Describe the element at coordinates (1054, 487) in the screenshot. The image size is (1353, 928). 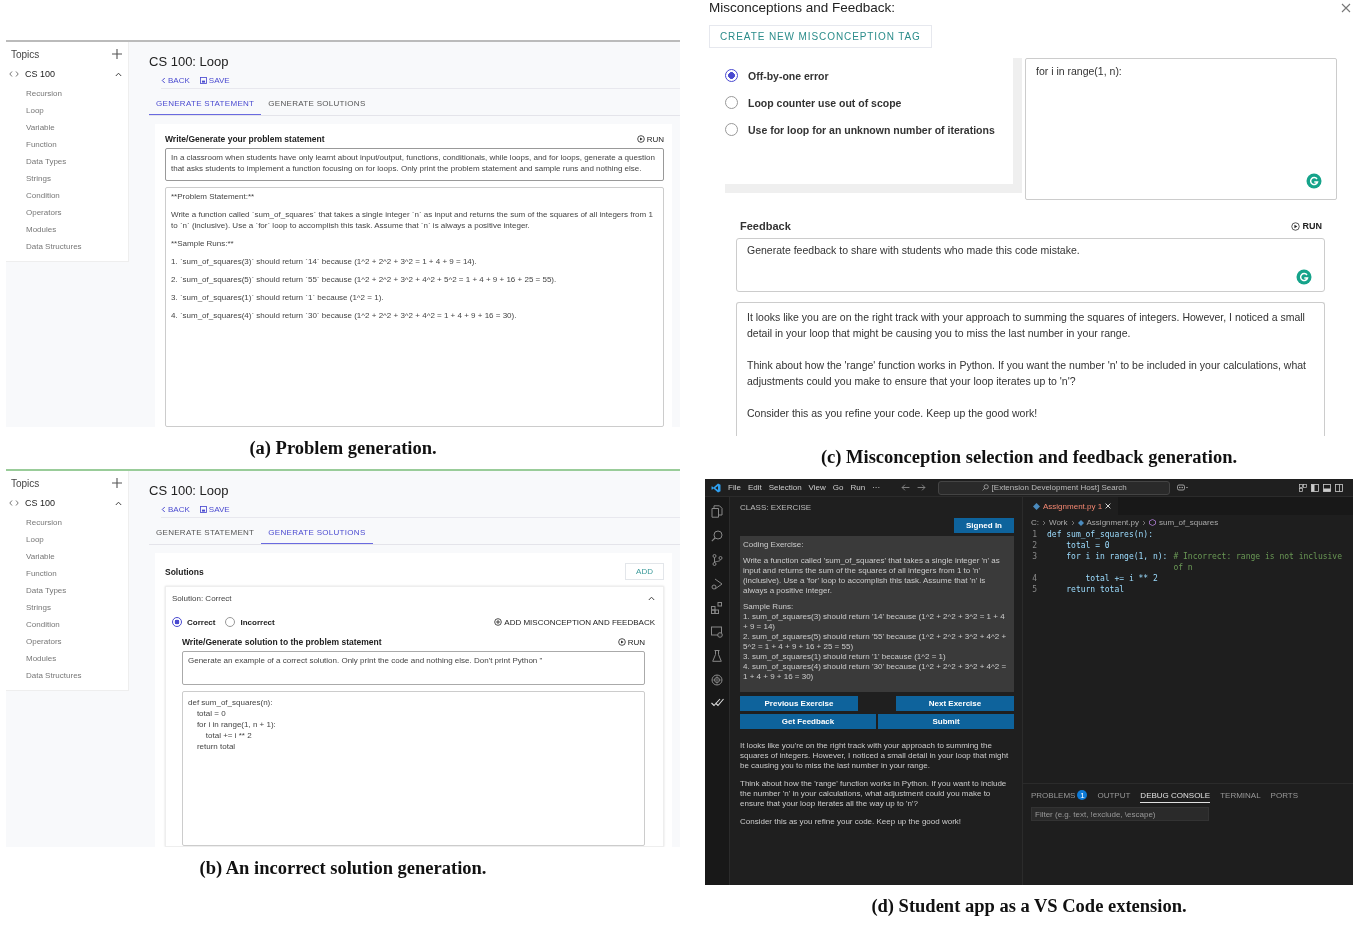
I see `search-field: [Extension Development Host] Search` at that location.